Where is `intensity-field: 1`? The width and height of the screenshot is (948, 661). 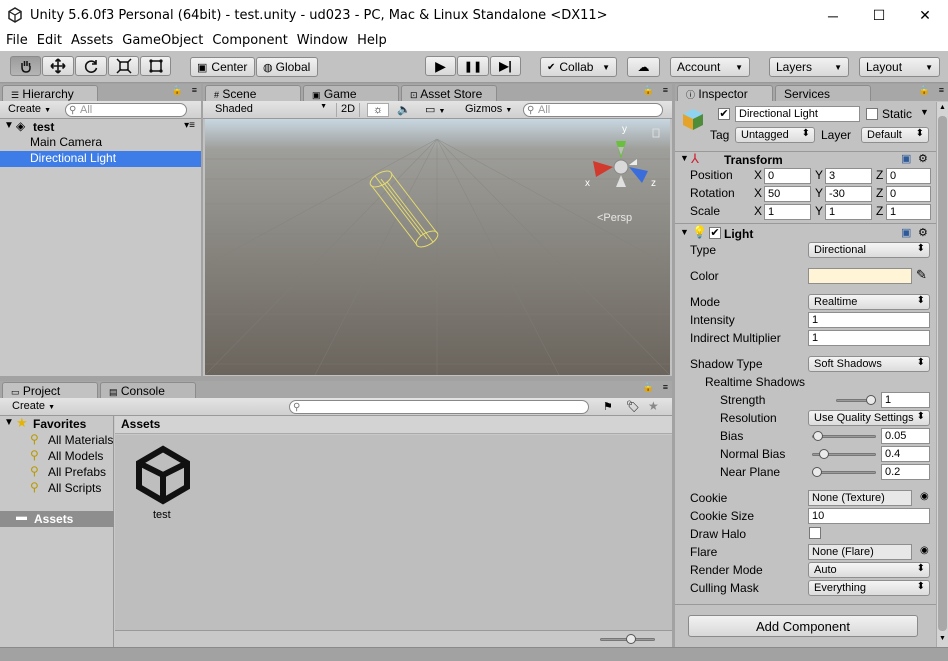 intensity-field: 1 is located at coordinates (869, 320).